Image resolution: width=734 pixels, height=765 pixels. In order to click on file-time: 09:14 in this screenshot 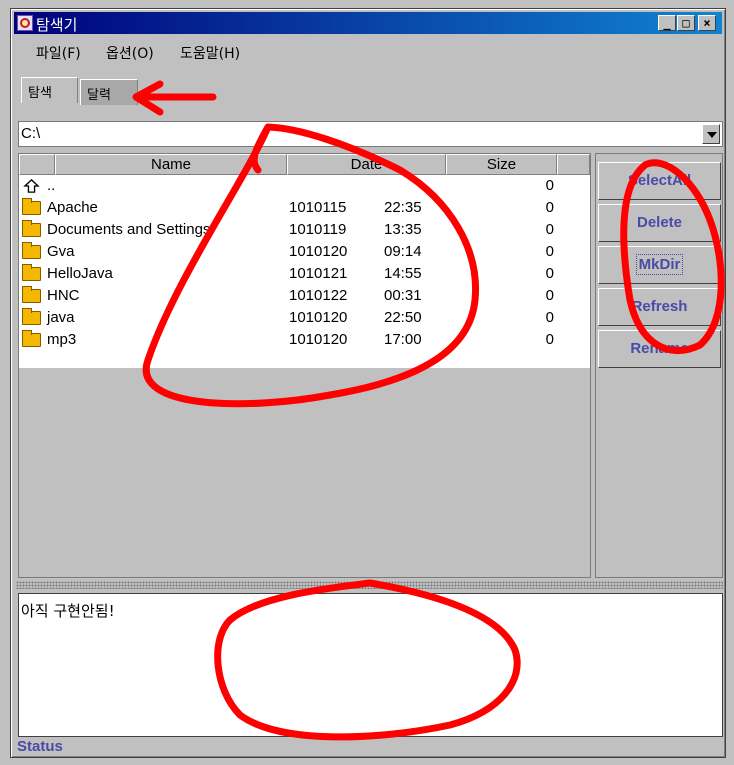, I will do `click(403, 251)`.